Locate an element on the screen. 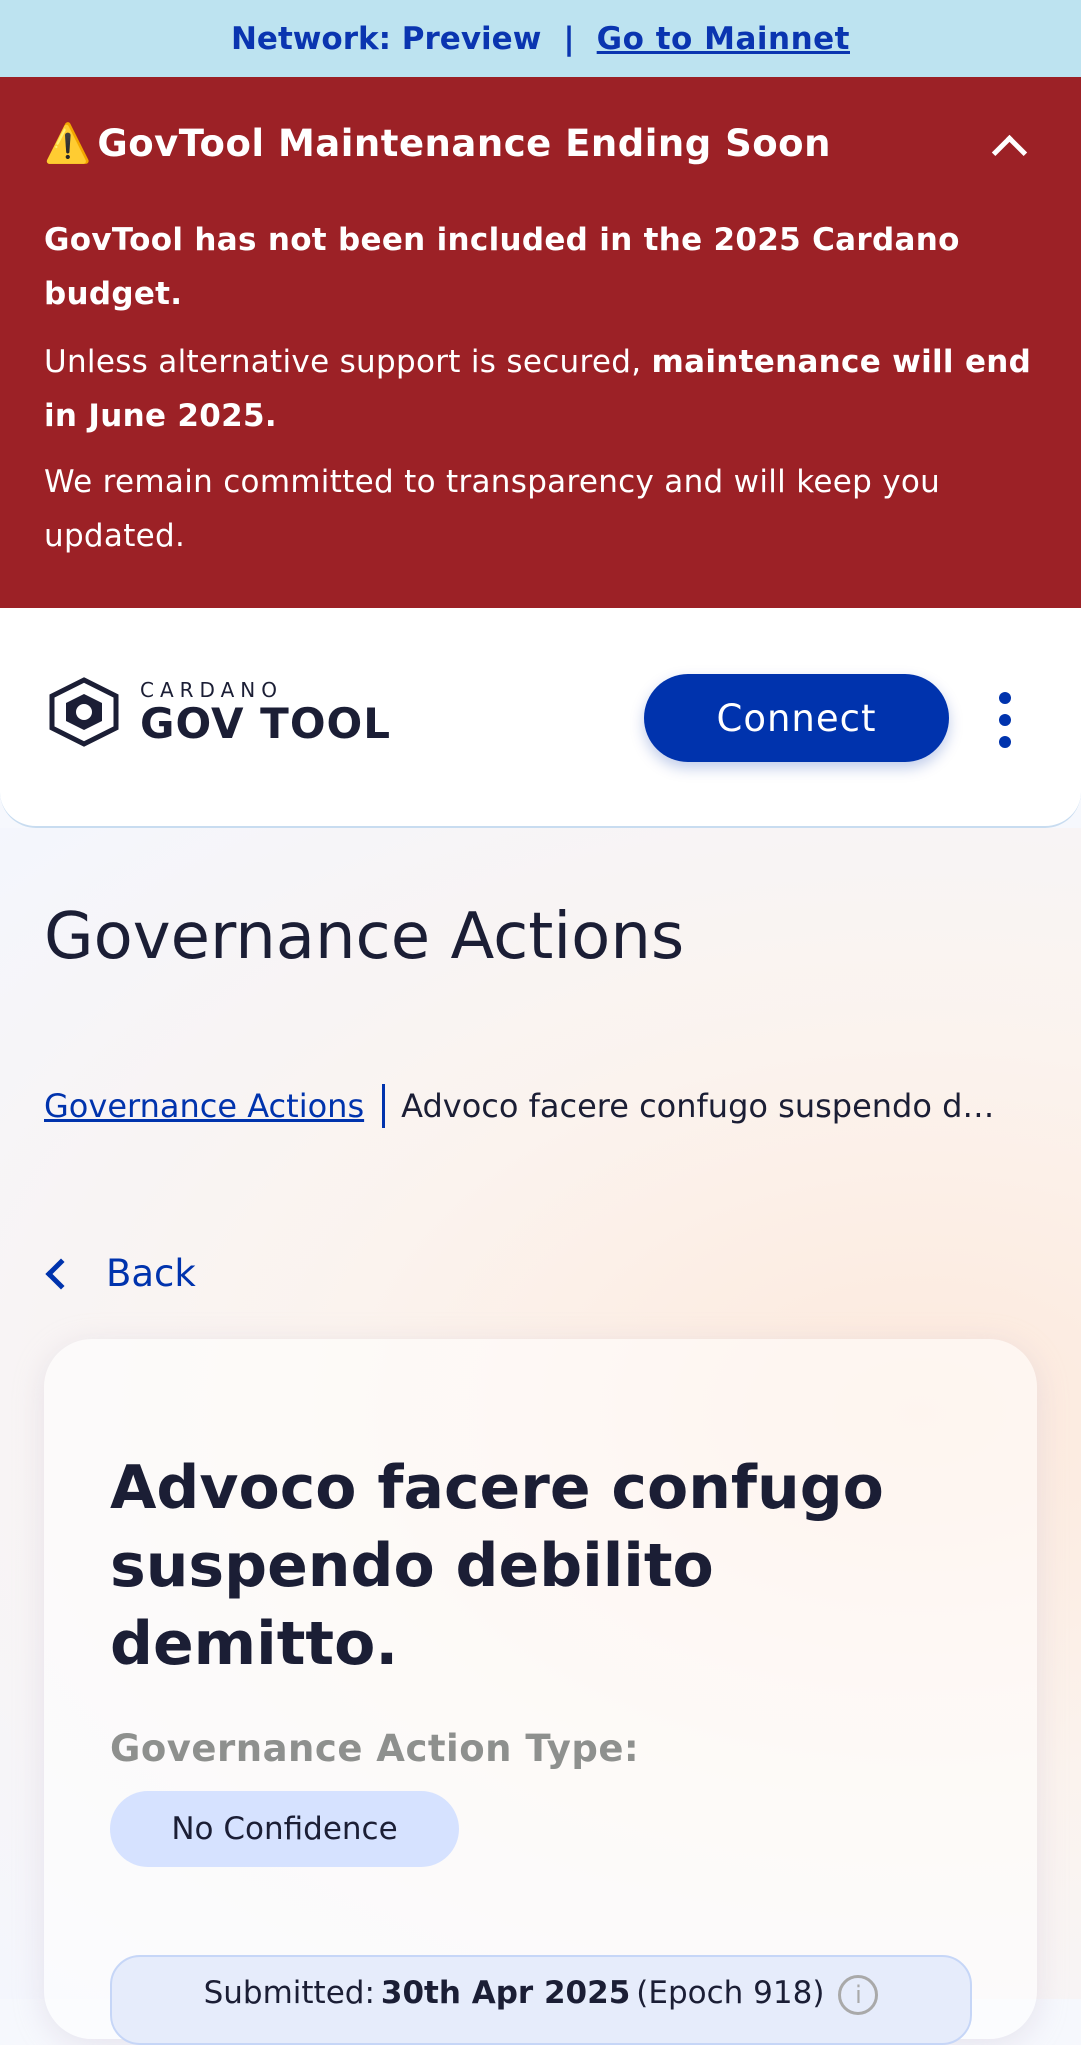 This screenshot has height=2045, width=1081. submitted-date: 30th Apr 2025 is located at coordinates (505, 1993).